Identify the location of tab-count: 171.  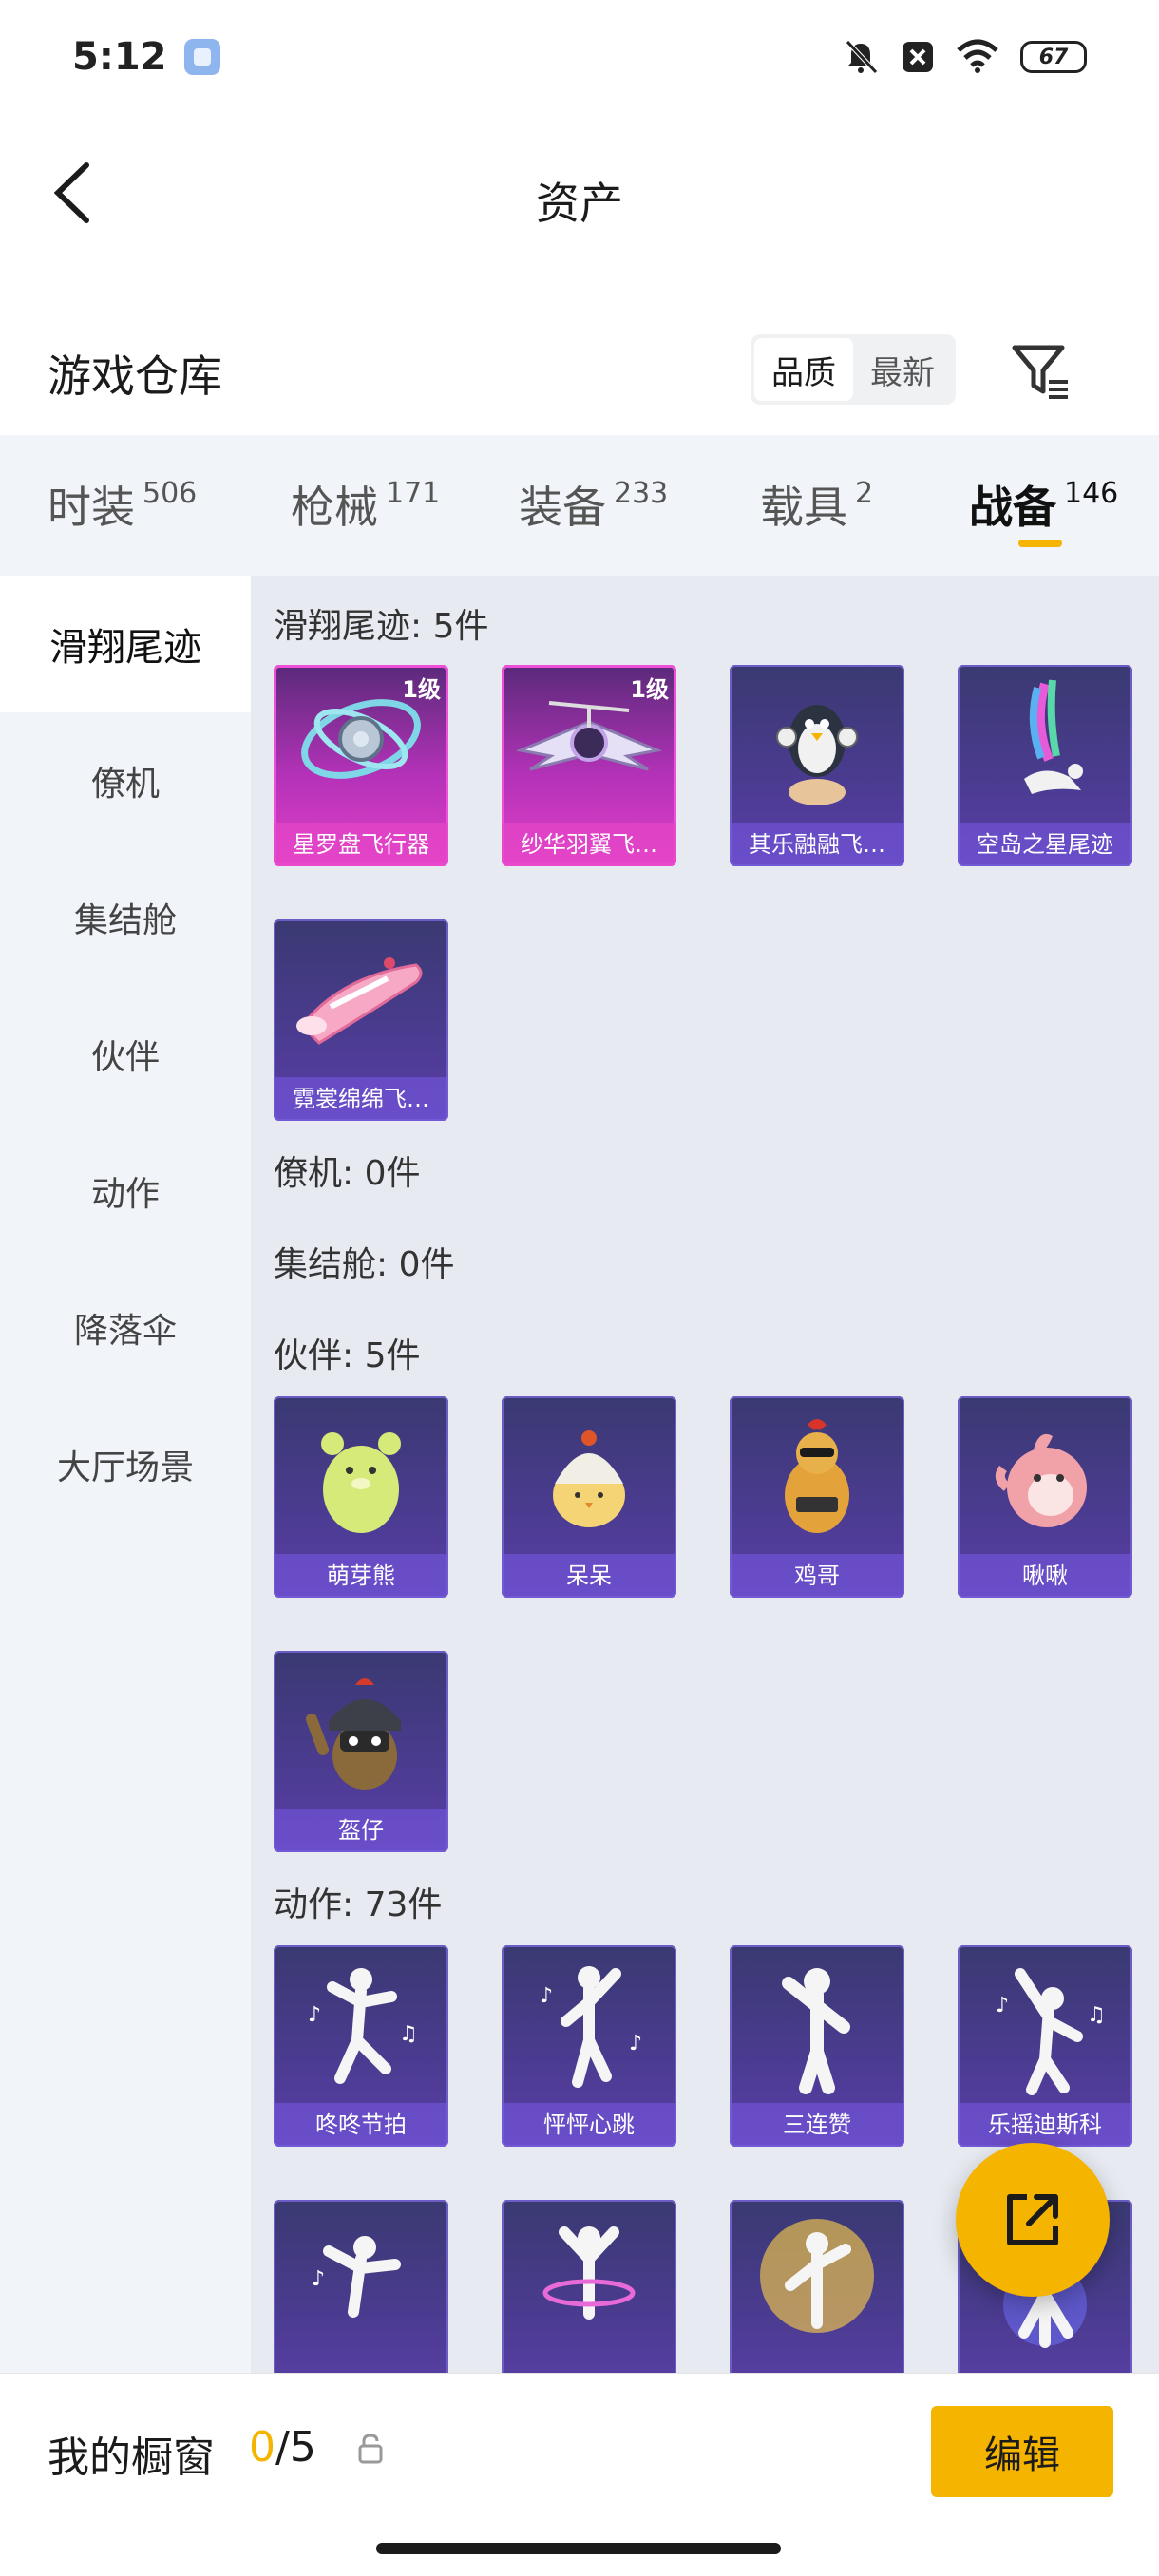
(413, 493).